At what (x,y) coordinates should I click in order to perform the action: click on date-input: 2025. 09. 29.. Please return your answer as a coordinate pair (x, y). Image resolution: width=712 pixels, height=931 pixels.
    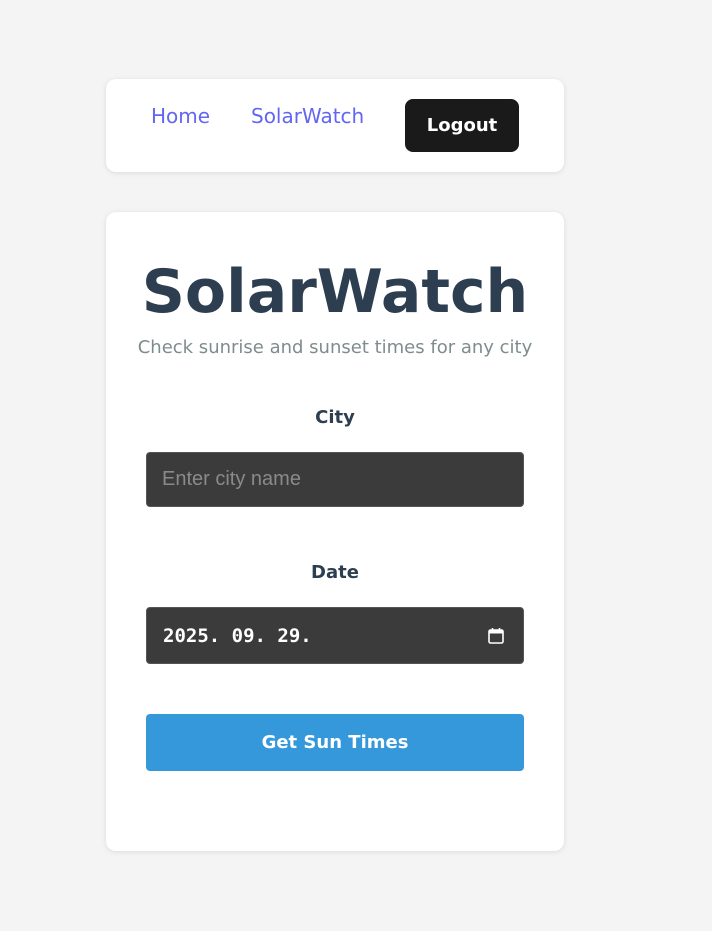
    Looking at the image, I should click on (335, 635).